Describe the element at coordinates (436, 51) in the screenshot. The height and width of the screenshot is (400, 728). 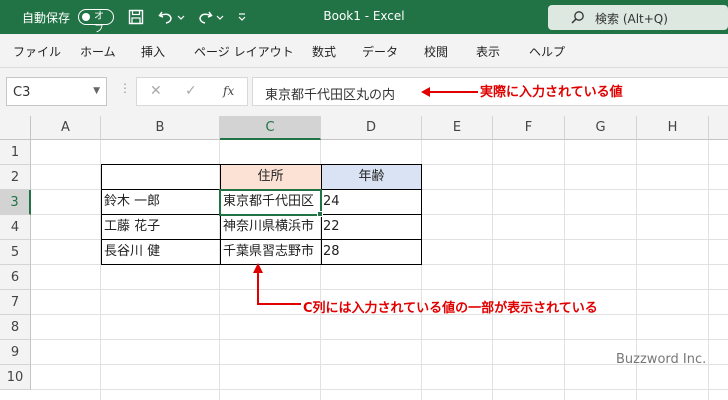
I see `tab-review: 校閲` at that location.